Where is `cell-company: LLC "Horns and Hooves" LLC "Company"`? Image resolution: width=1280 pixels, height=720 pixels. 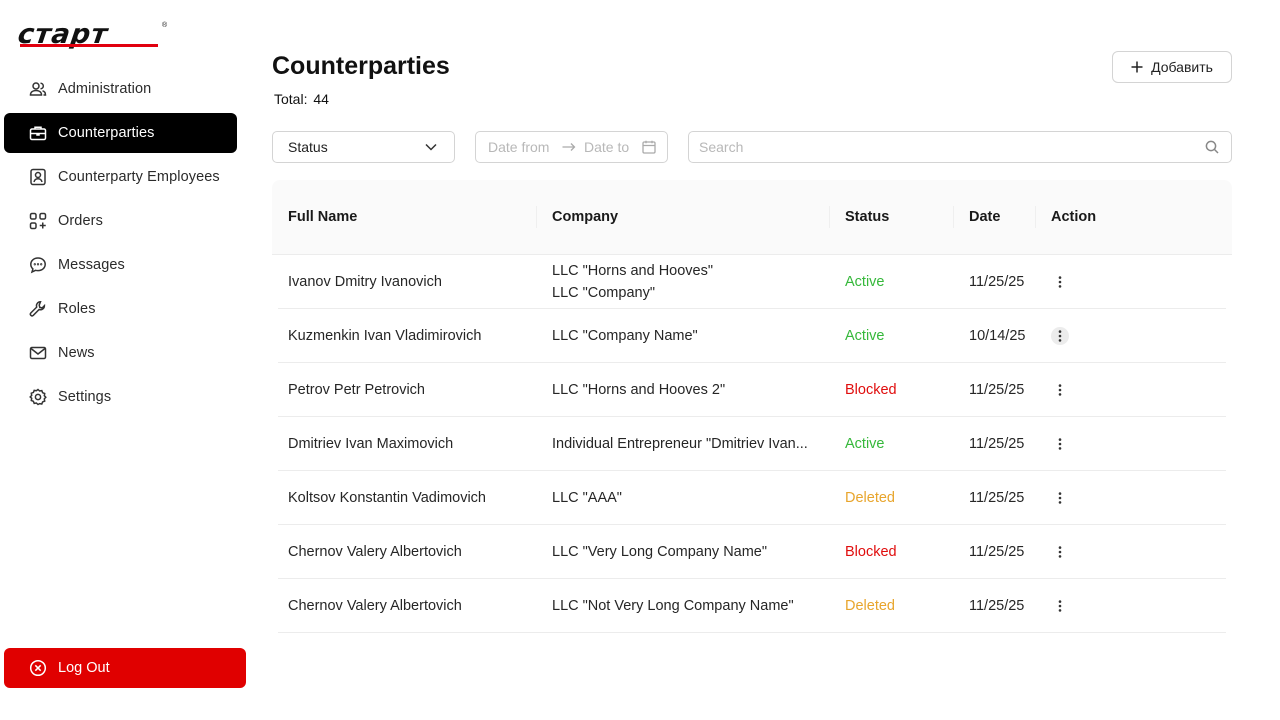 cell-company: LLC "Horns and Hooves" LLC "Company" is located at coordinates (682, 282).